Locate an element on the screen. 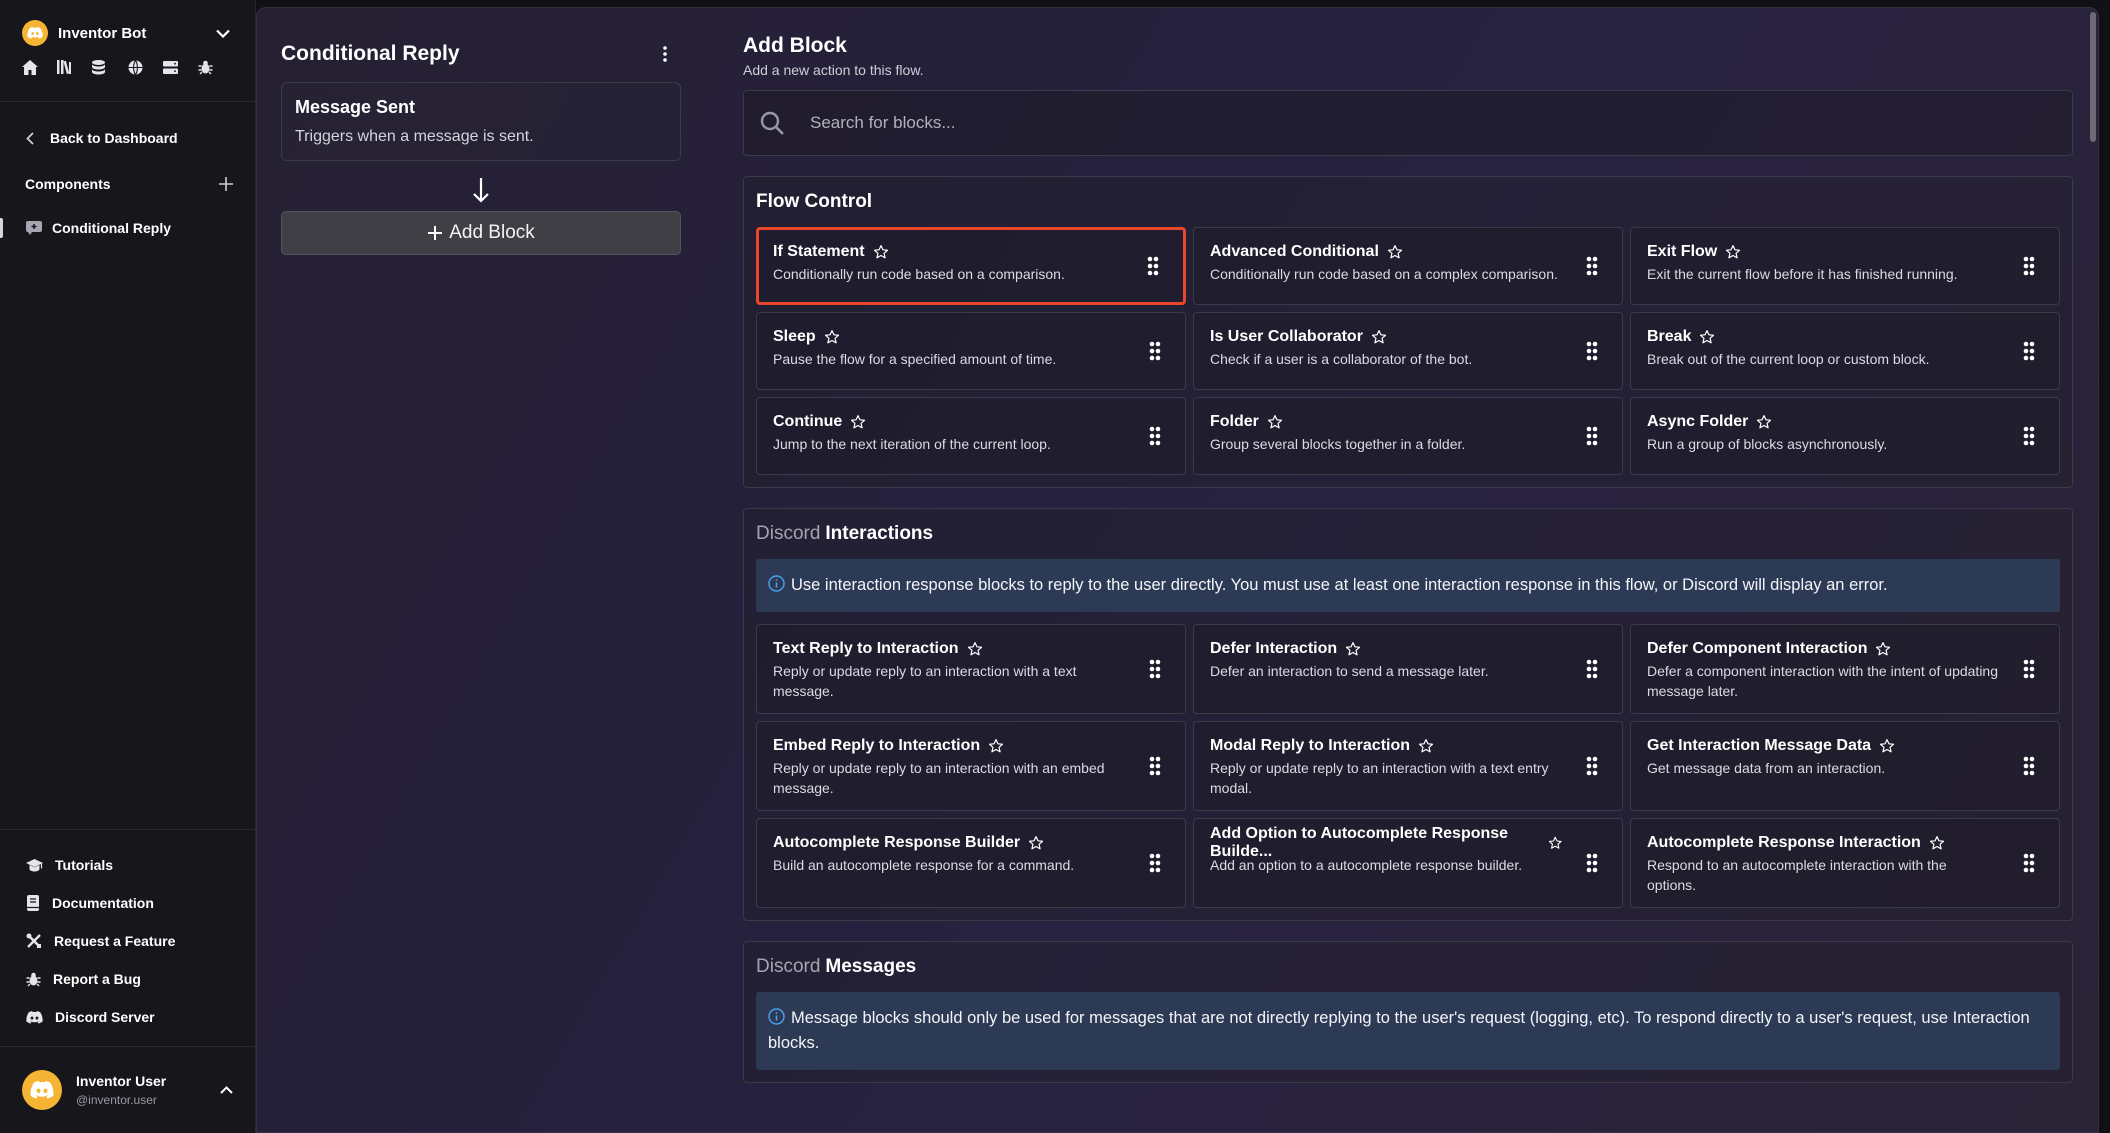  documentation-link: Documentation is located at coordinates (127, 903).